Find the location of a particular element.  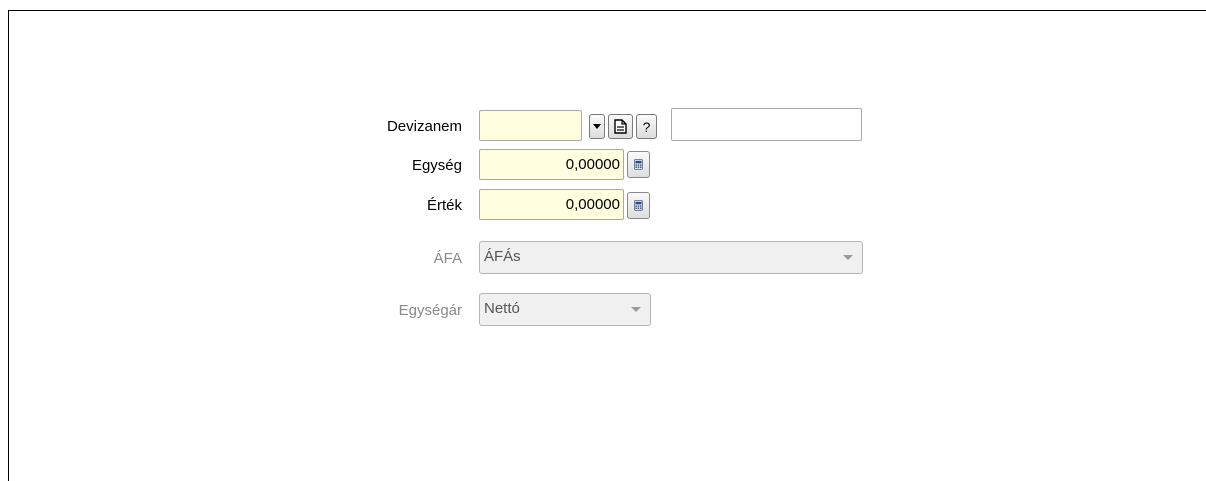

egysegar-selected-value: Nettó is located at coordinates (502, 308).